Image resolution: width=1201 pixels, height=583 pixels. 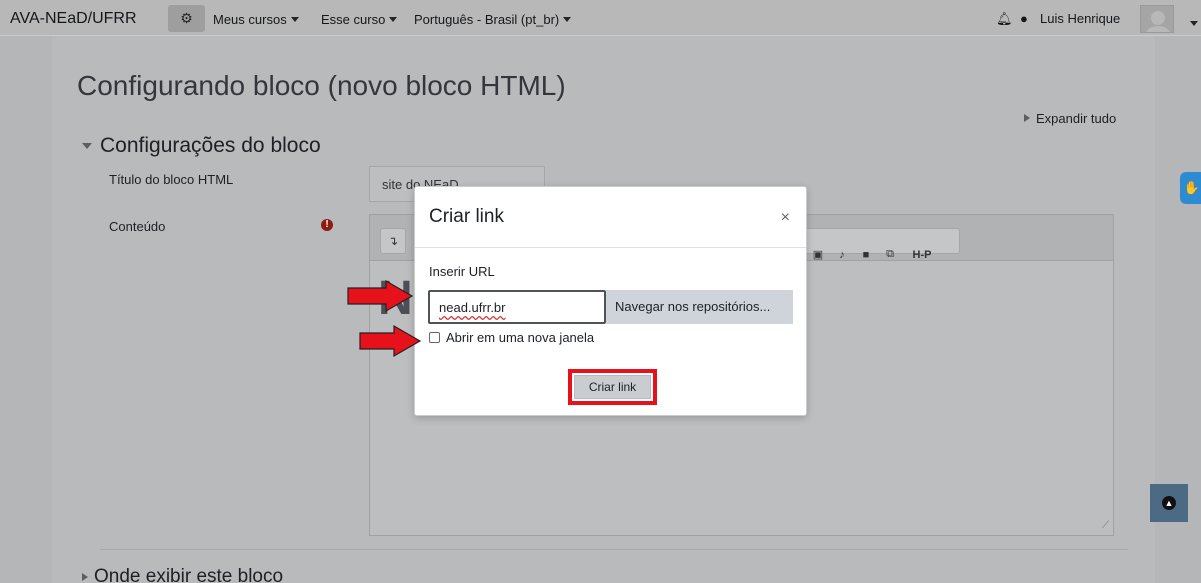 What do you see at coordinates (517, 307) in the screenshot?
I see `url-input: nead.ufrr.br` at bounding box center [517, 307].